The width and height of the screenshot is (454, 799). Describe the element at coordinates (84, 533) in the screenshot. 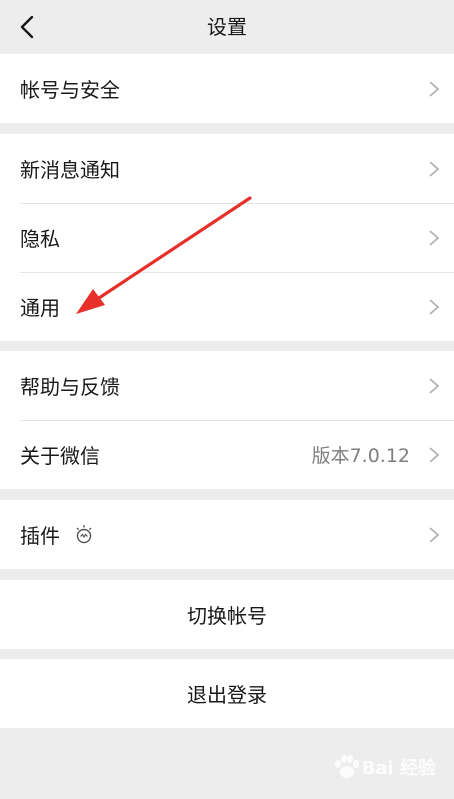

I see `lightbulb-icon` at that location.